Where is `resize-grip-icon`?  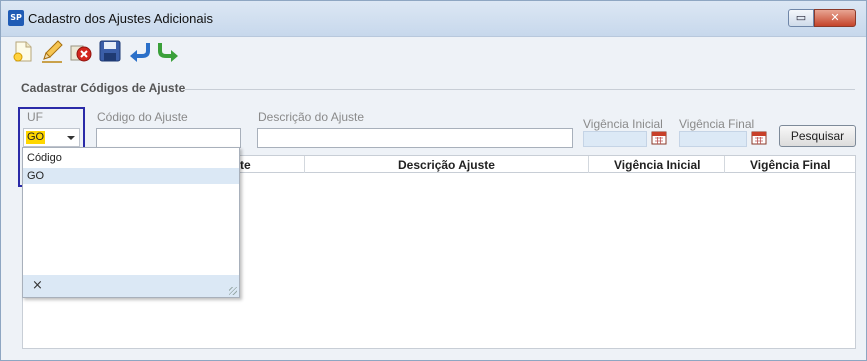
resize-grip-icon is located at coordinates (233, 291).